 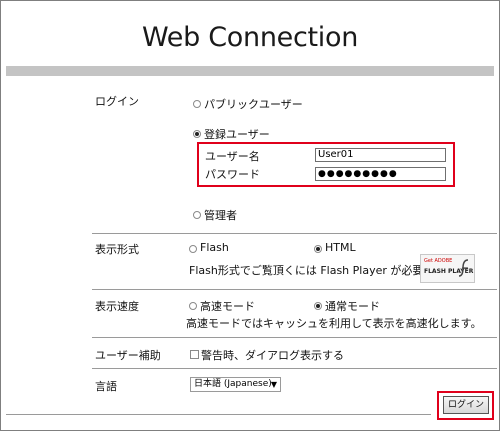 I want to click on public-user-radio, so click(x=197, y=104).